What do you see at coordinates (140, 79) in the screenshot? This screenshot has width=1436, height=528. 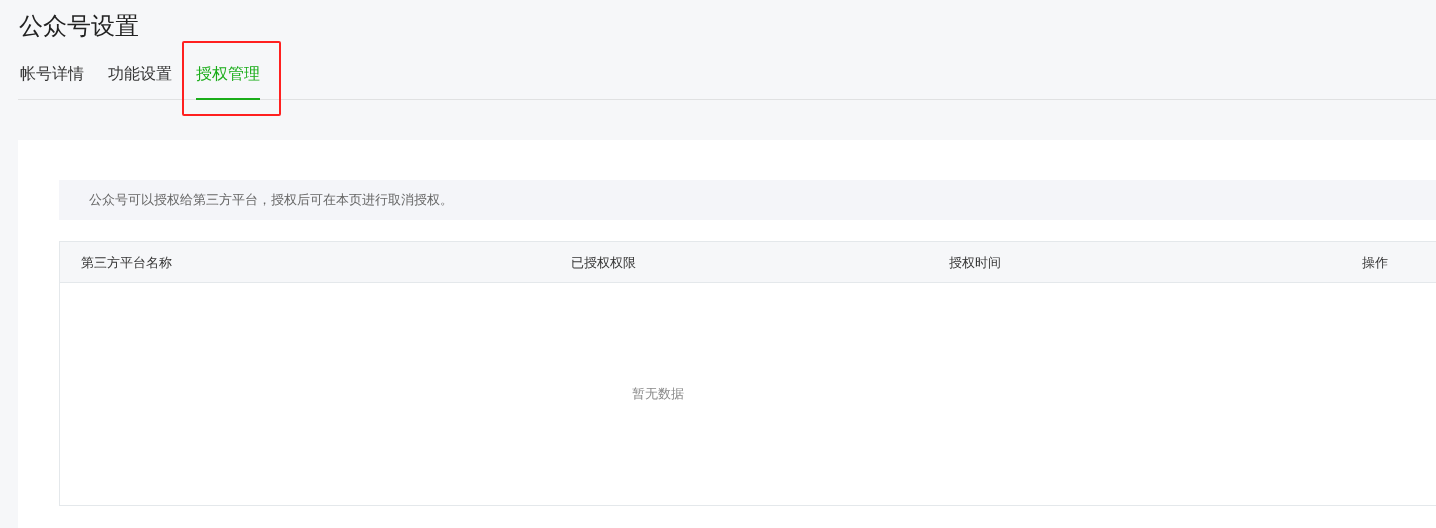 I see `tab: 功能设置` at bounding box center [140, 79].